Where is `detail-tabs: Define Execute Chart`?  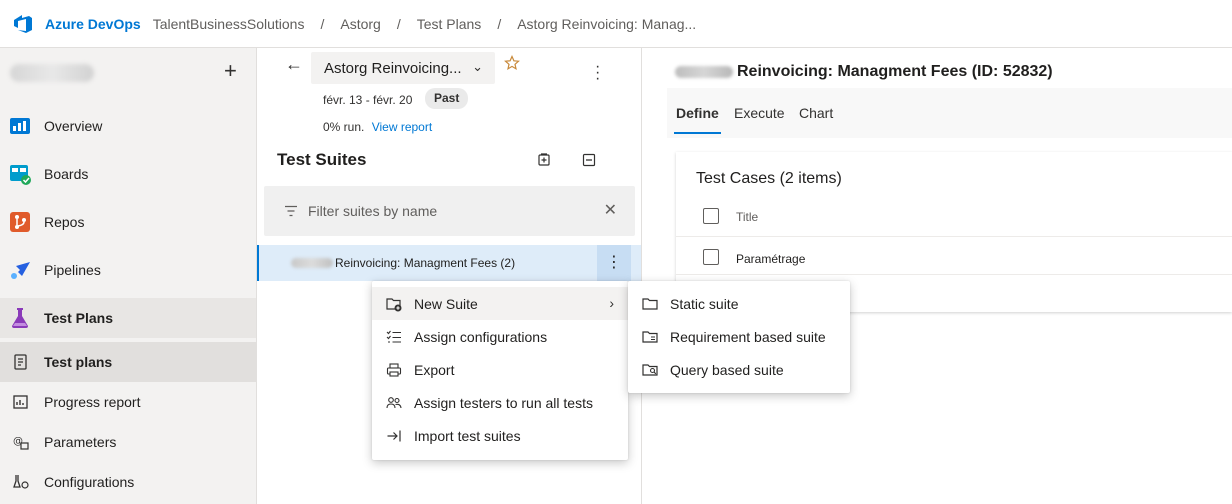
detail-tabs: Define Execute Chart is located at coordinates (949, 113).